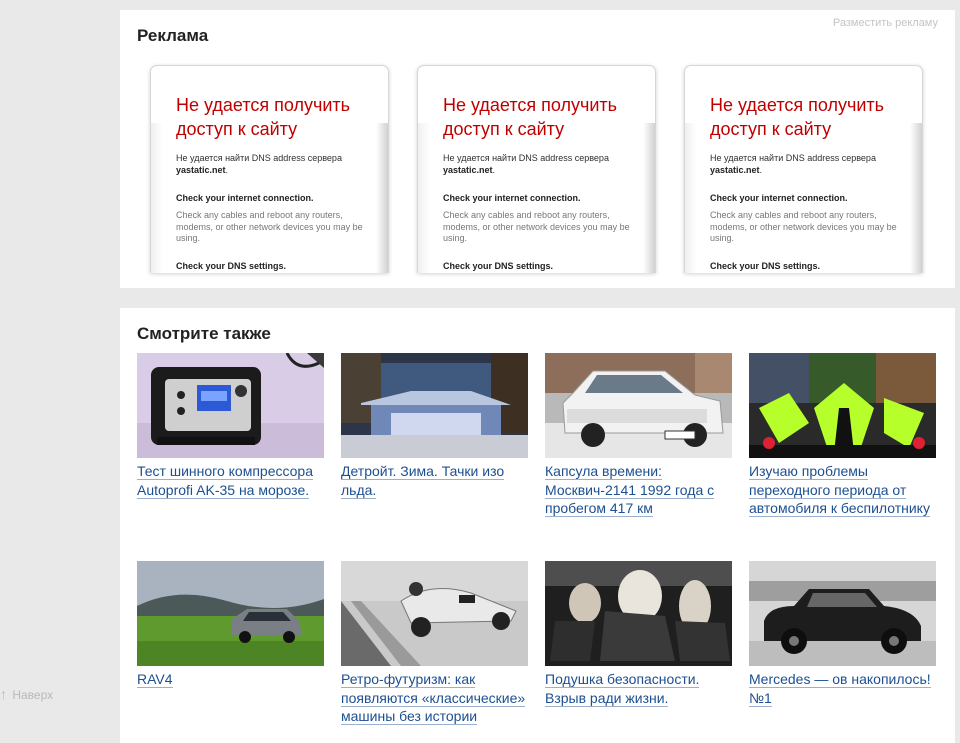 Image resolution: width=960 pixels, height=743 pixels. What do you see at coordinates (641, 688) in the screenshot?
I see `card-link: Подушка безопасности. Взрыв ради жизни.` at bounding box center [641, 688].